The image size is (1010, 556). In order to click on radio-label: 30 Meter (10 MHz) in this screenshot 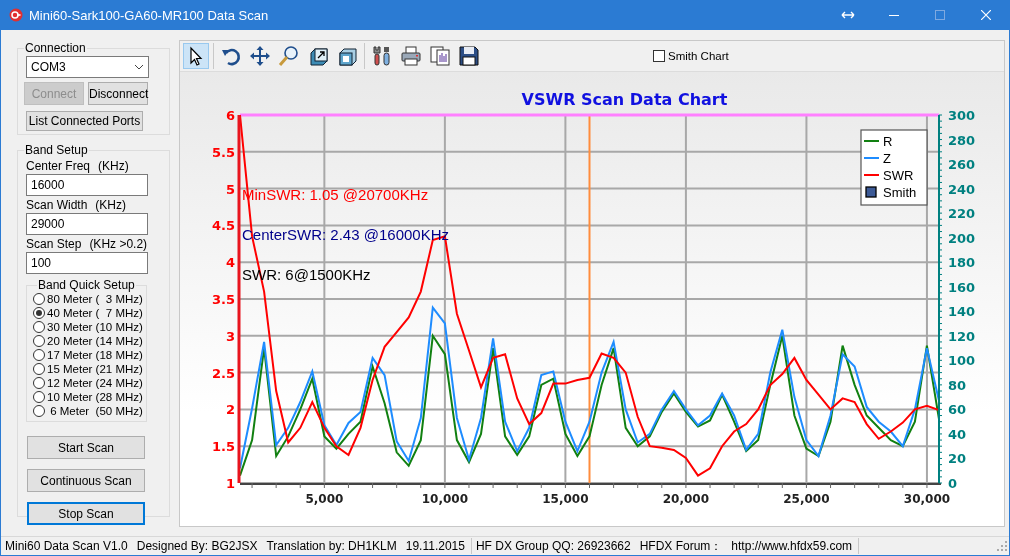, I will do `click(95, 327)`.